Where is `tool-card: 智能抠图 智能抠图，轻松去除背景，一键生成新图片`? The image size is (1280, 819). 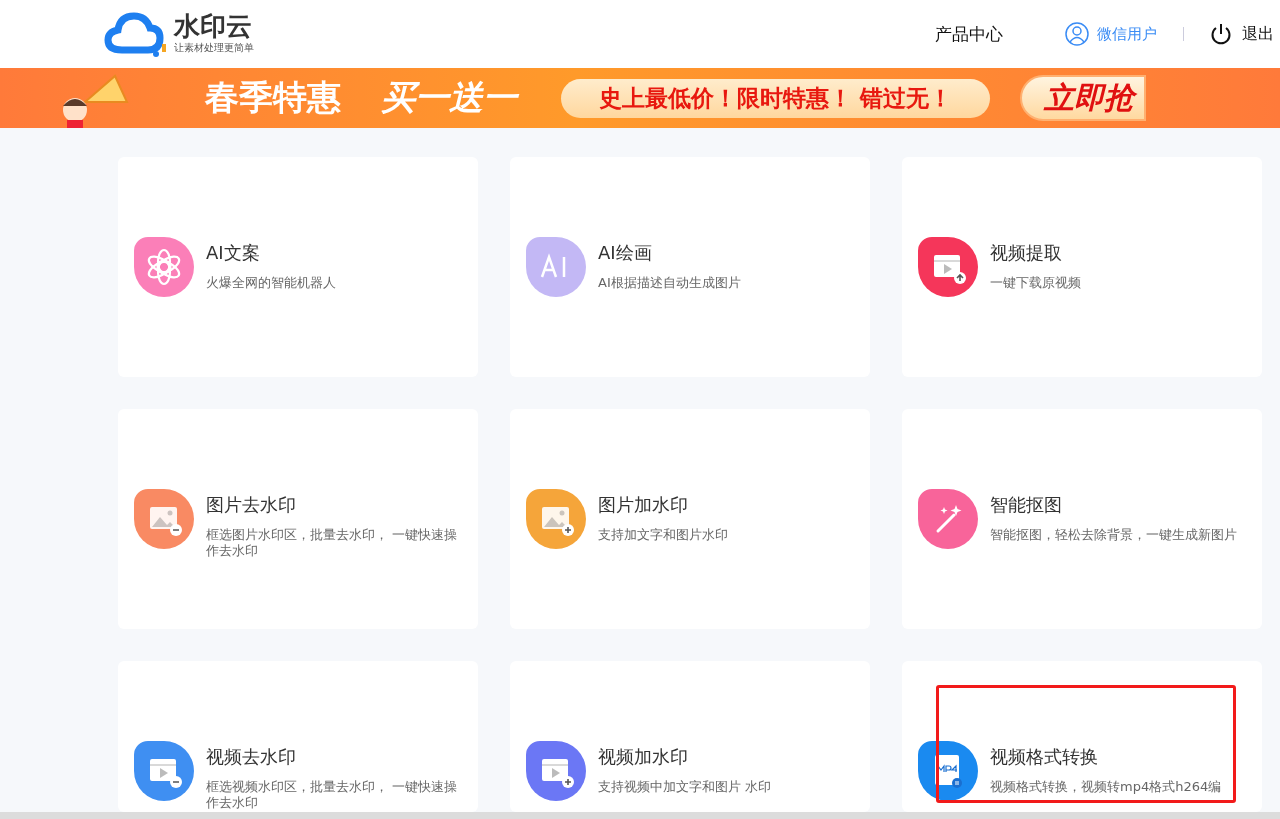 tool-card: 智能抠图 智能抠图，轻松去除背景，一键生成新图片 is located at coordinates (1082, 519).